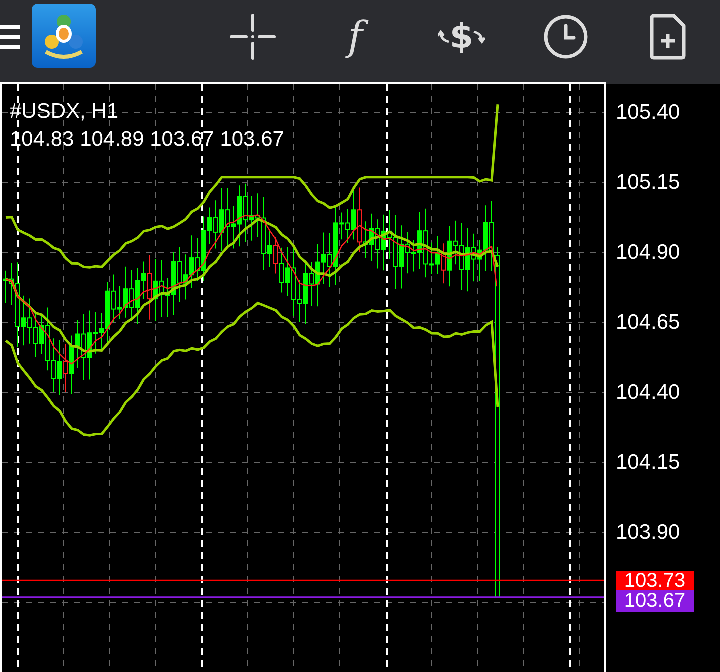 The width and height of the screenshot is (720, 672). Describe the element at coordinates (655, 601) in the screenshot. I see `price-marker: 103.67` at that location.